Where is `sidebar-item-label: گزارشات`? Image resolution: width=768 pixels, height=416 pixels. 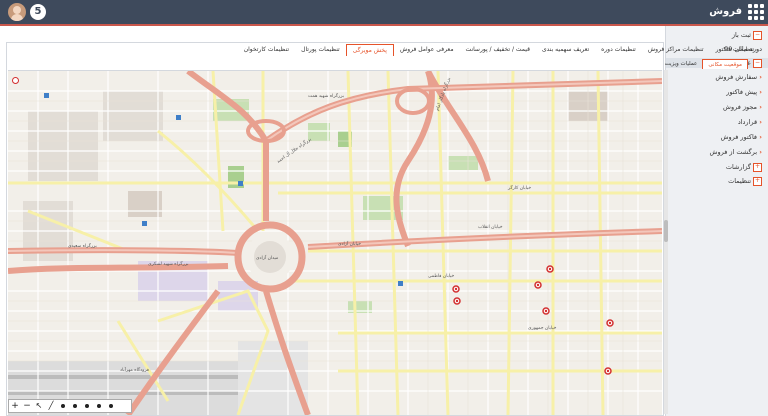
sidebar-item-label: گزارشات is located at coordinates (738, 167).